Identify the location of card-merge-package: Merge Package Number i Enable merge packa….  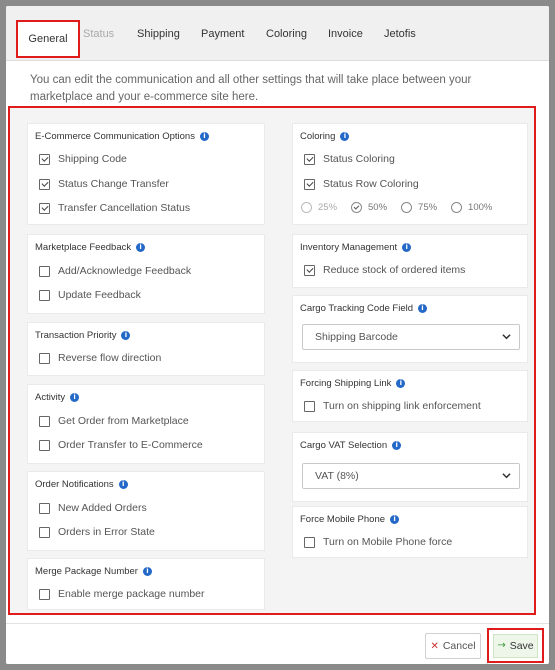
(146, 584).